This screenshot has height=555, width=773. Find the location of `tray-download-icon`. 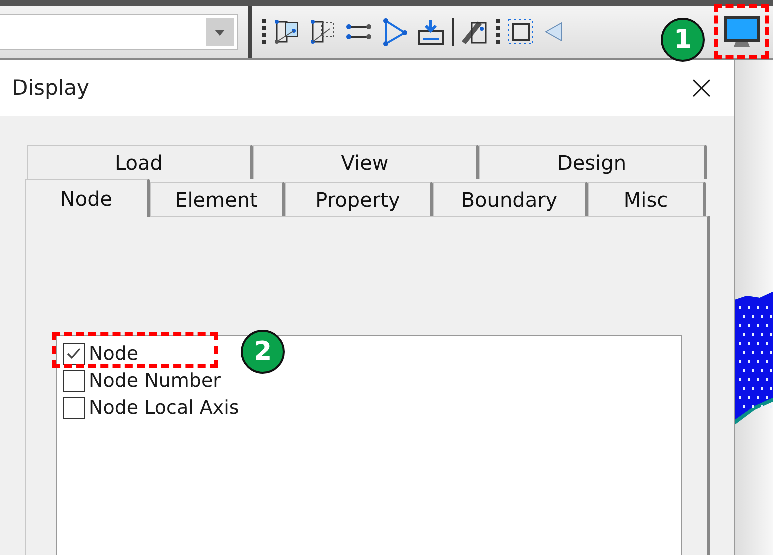

tray-download-icon is located at coordinates (431, 32).